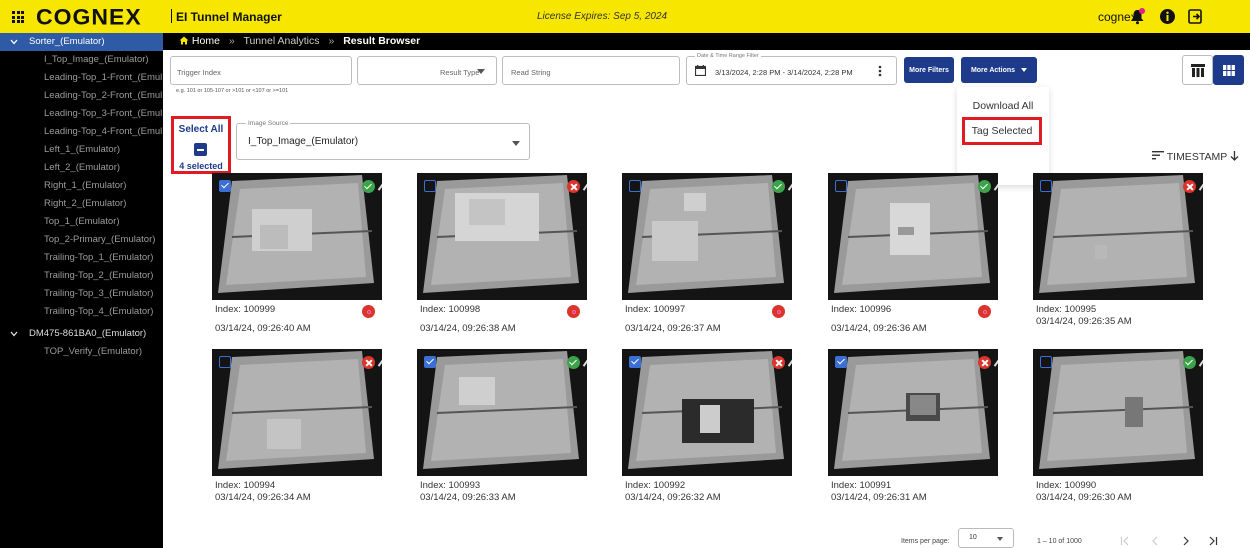 The height and width of the screenshot is (548, 1250). I want to click on sidebar-item: TOP_Verify_(Emulator), so click(81, 352).